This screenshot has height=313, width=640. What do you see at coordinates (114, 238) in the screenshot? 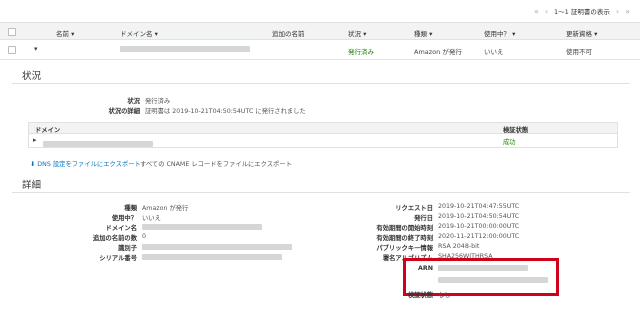
I see `extra-names-count-label: 追加の名前の数` at bounding box center [114, 238].